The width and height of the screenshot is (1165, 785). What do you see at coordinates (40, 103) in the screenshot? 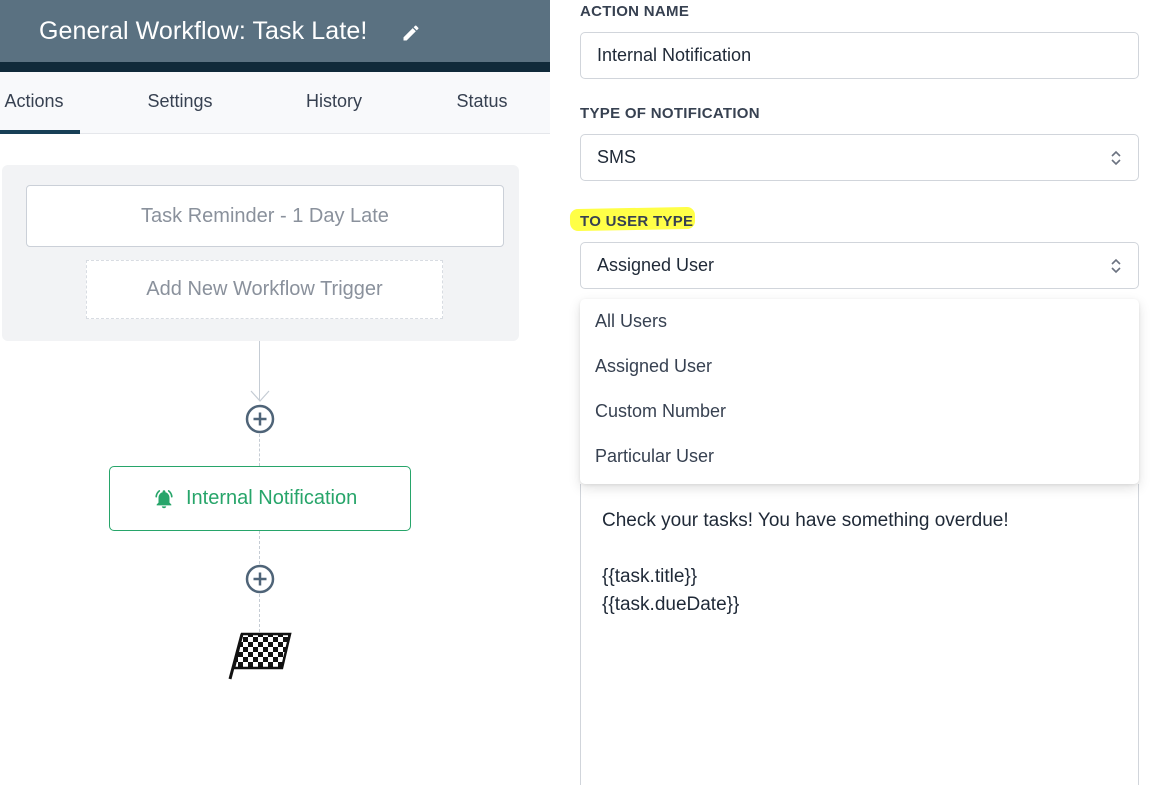
I see `tab-actions: Actions` at bounding box center [40, 103].